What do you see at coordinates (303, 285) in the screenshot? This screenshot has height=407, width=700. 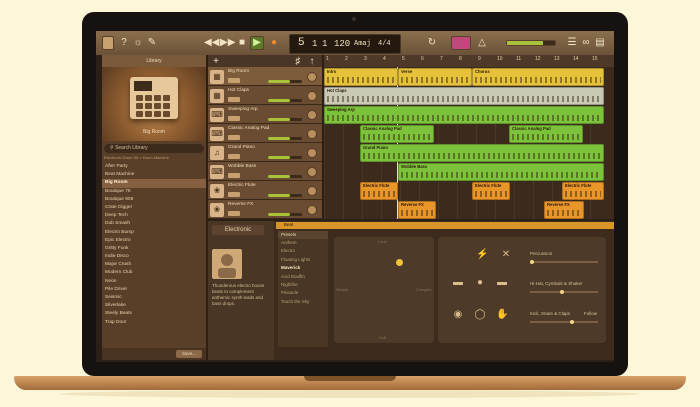 I see `preset-item: Nightfire` at bounding box center [303, 285].